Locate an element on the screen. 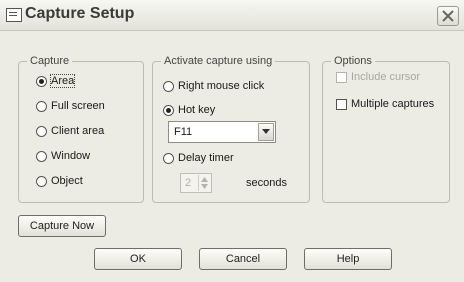 The width and height of the screenshot is (464, 282). title-bar: Capture Setup is located at coordinates (232, 15).